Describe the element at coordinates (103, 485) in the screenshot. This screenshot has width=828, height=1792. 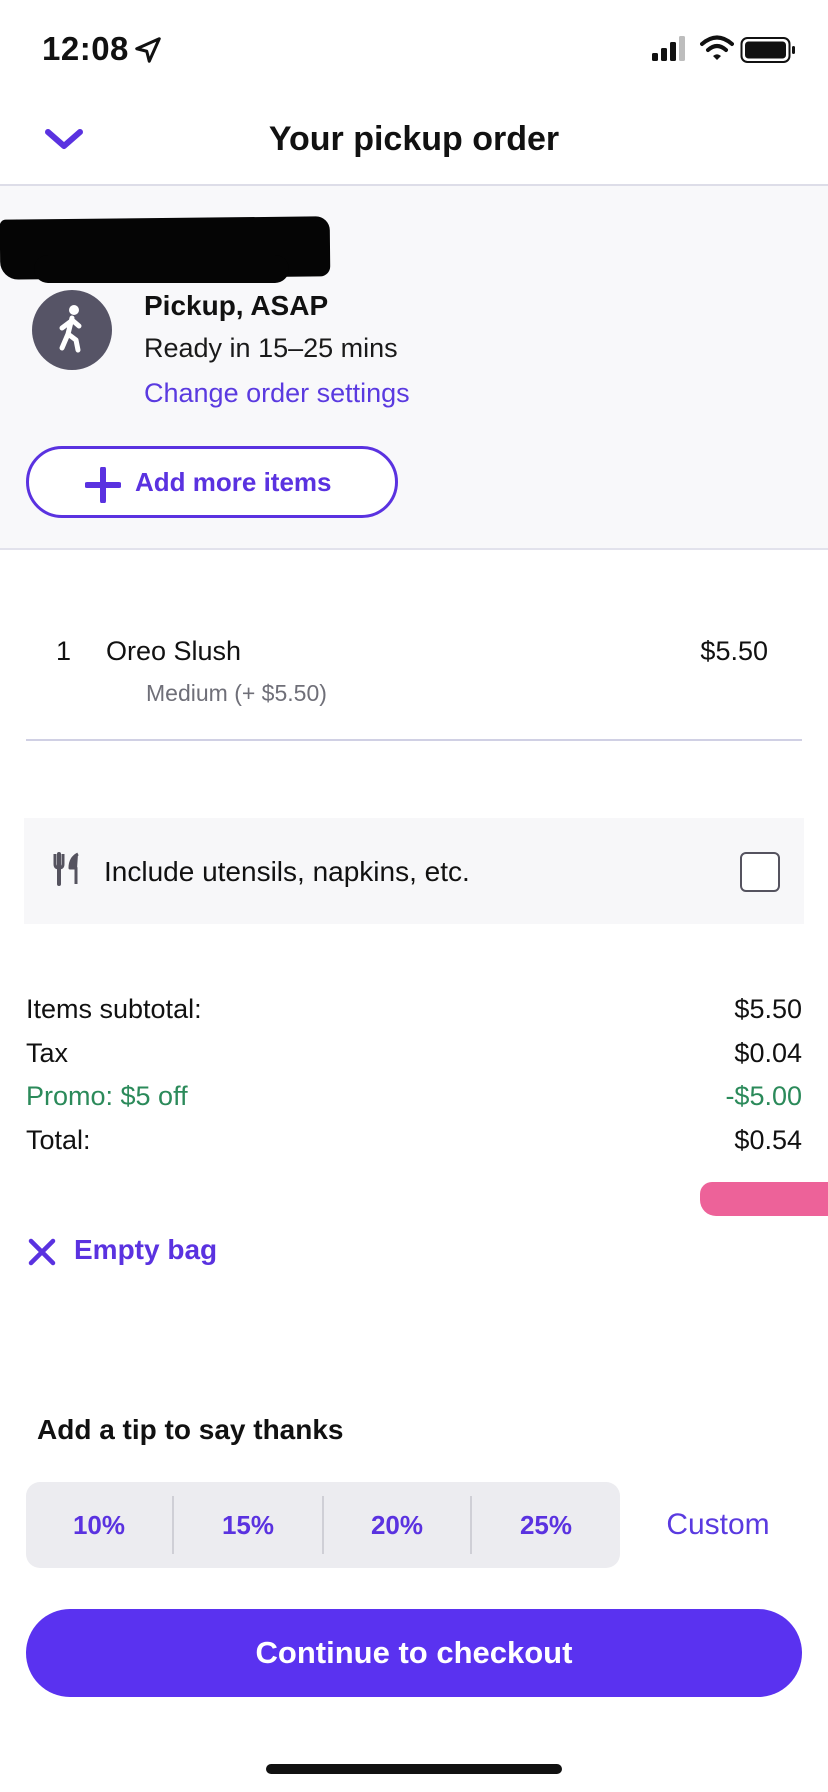
I see `plus-icon` at that location.